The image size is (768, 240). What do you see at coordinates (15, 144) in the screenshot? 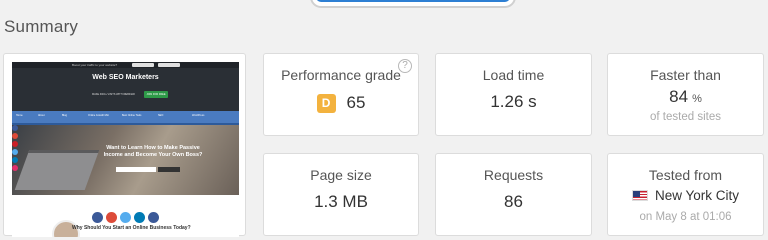
I see `pinterest-icon` at bounding box center [15, 144].